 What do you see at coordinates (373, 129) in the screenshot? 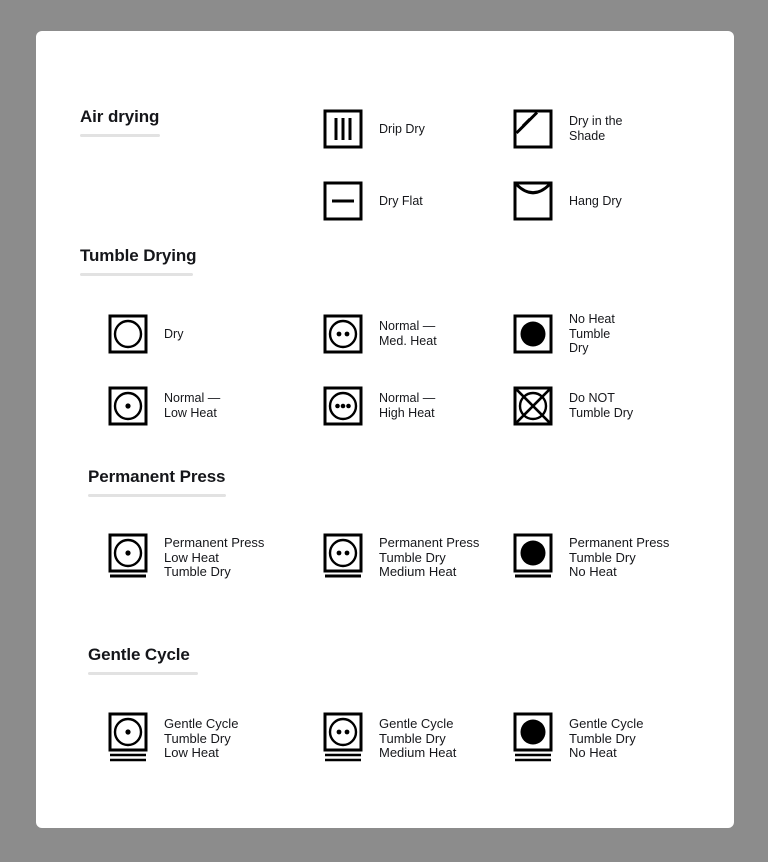
I see `symbol-item-drip-dry: Drip Dry` at bounding box center [373, 129].